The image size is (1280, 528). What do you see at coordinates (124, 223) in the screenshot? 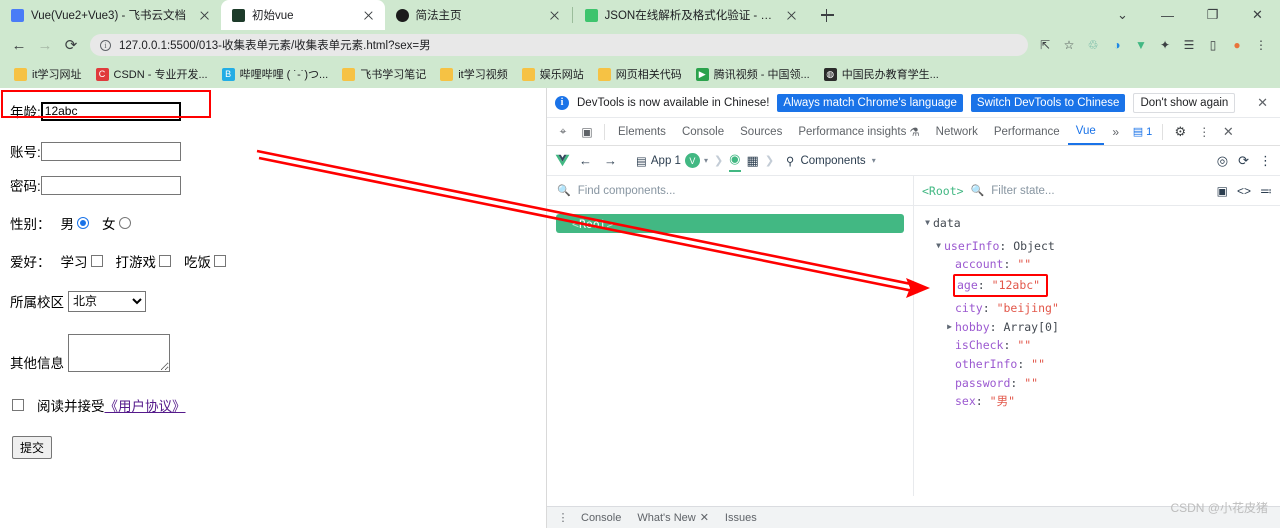
I see `sex-female-radio` at bounding box center [124, 223].